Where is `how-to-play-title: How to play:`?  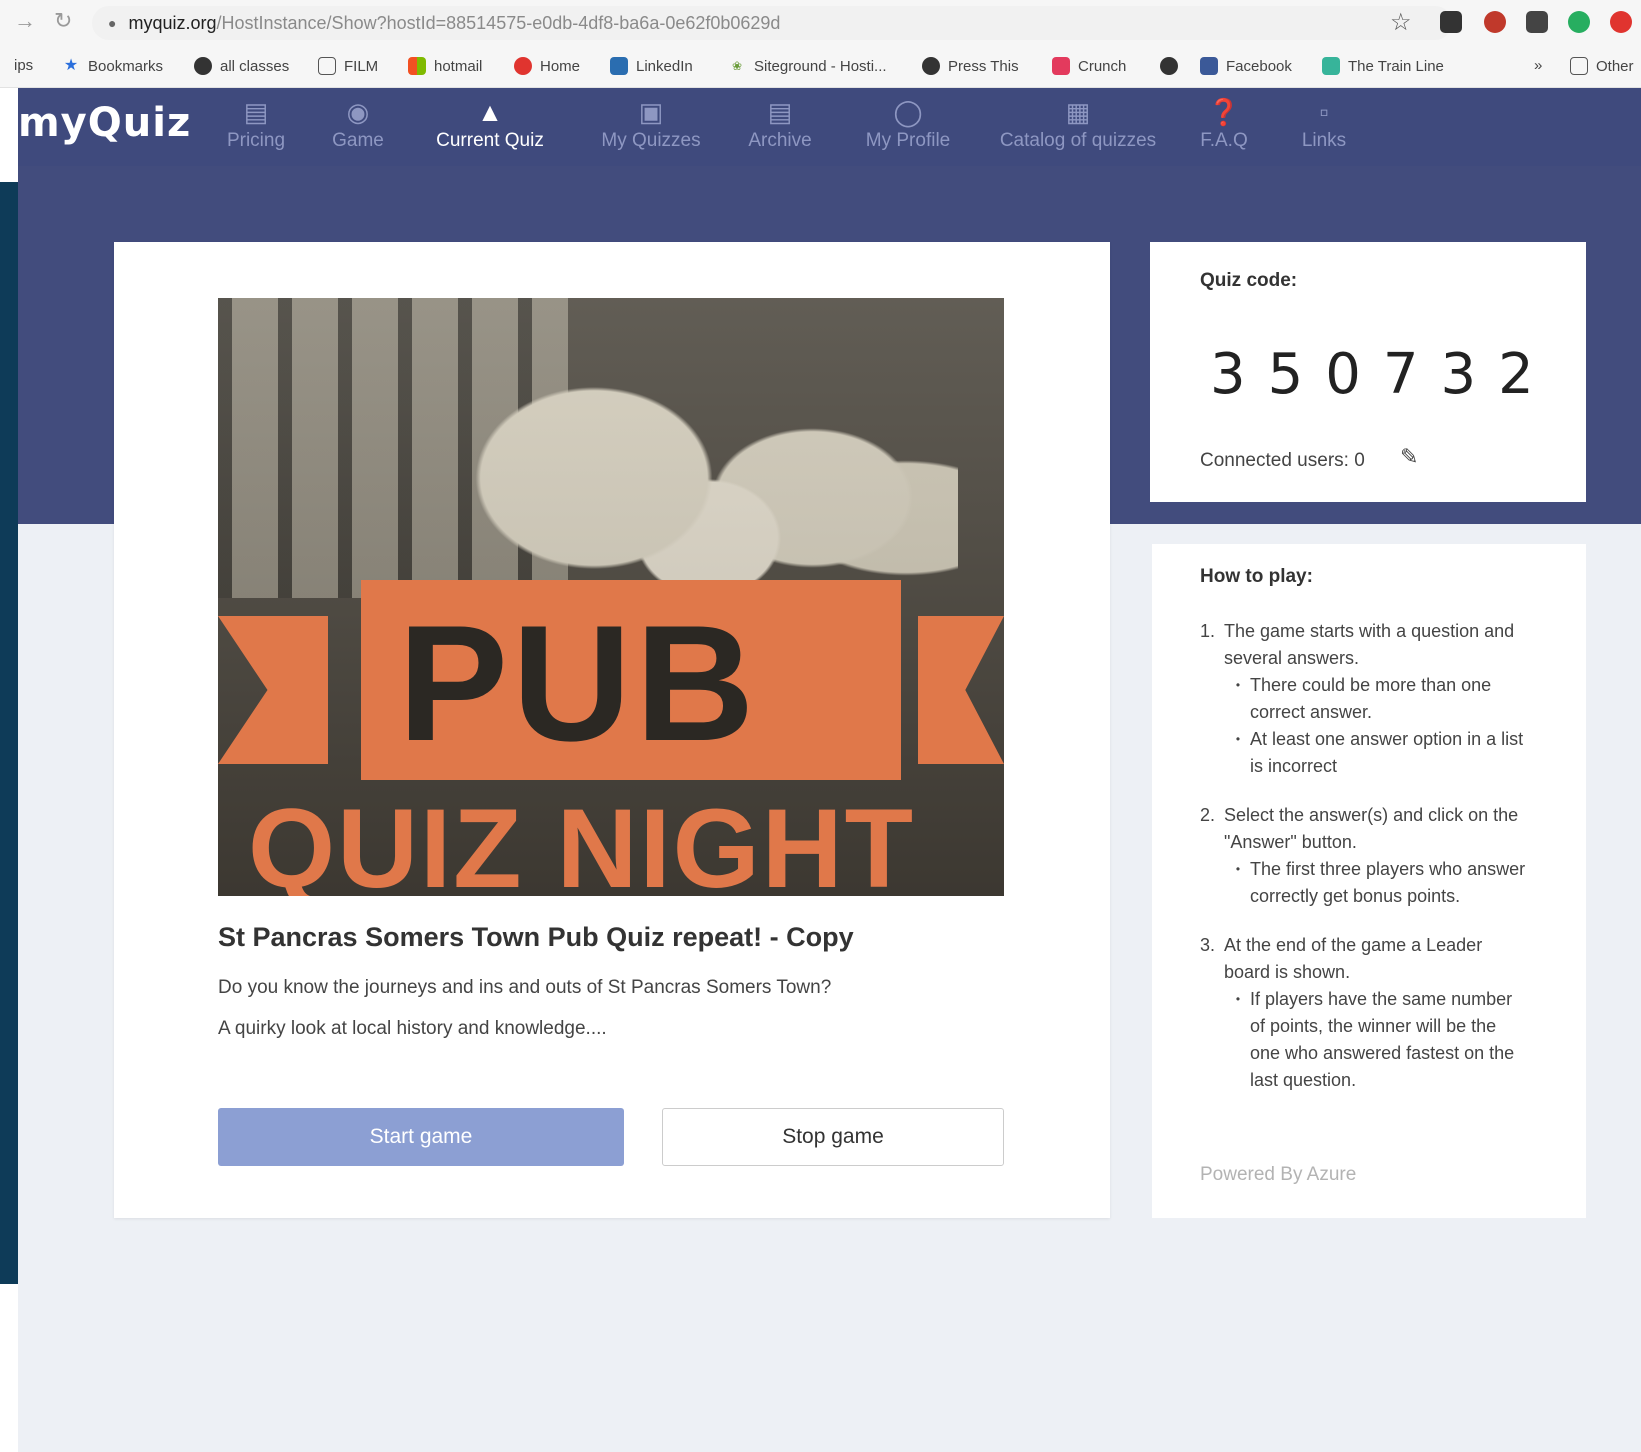
how-to-play-title: How to play: is located at coordinates (1256, 576).